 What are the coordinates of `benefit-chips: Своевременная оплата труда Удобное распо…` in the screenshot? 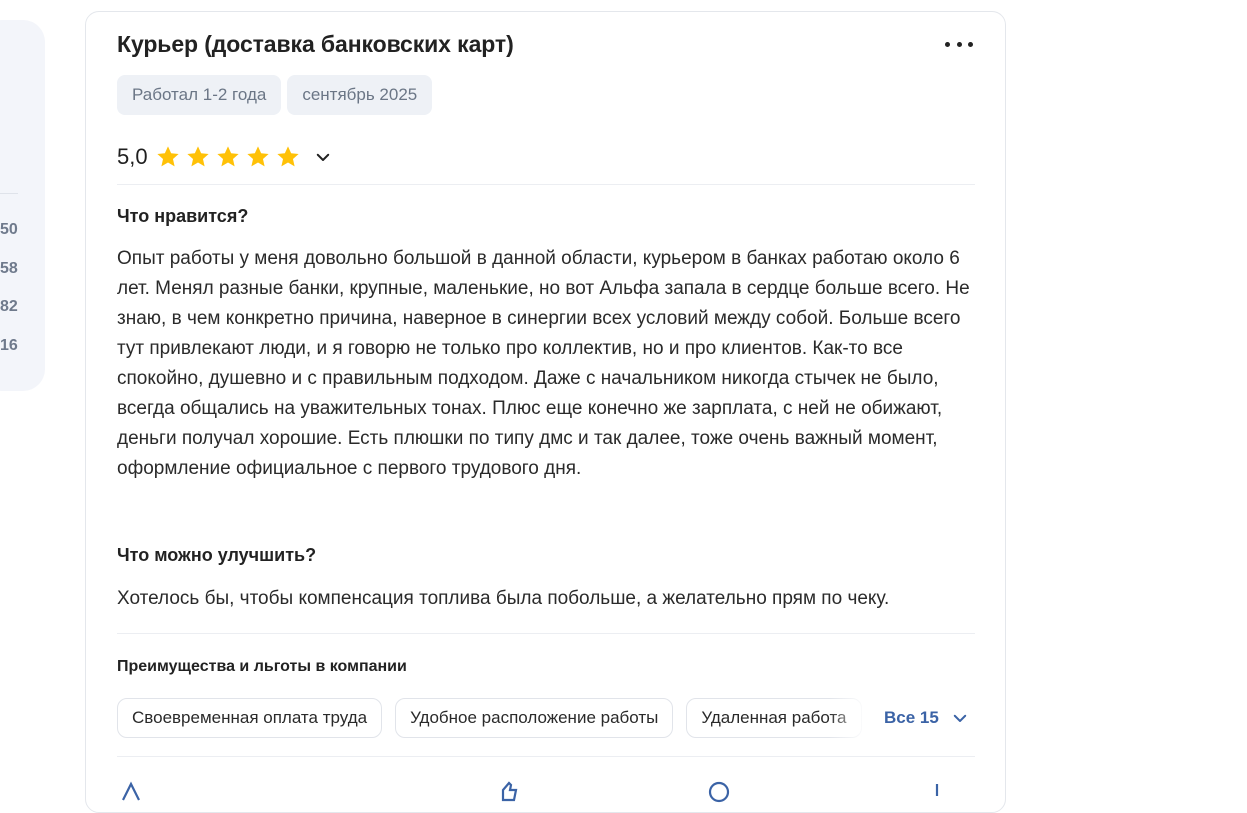 It's located at (493, 718).